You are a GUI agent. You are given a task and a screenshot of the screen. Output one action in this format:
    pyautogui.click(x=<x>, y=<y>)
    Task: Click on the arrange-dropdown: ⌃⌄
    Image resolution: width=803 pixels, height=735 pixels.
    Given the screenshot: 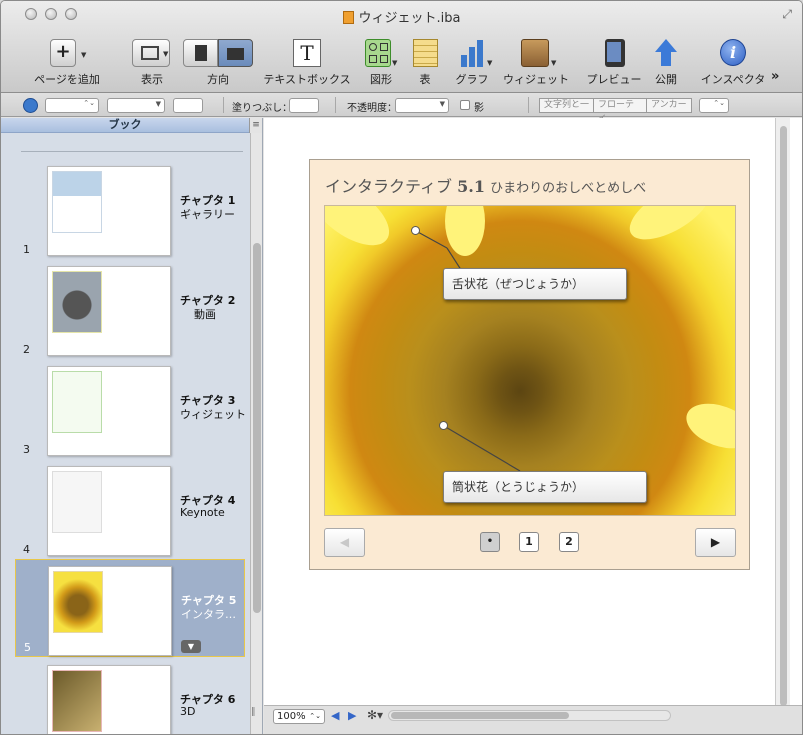 What is the action you would take?
    pyautogui.click(x=714, y=105)
    